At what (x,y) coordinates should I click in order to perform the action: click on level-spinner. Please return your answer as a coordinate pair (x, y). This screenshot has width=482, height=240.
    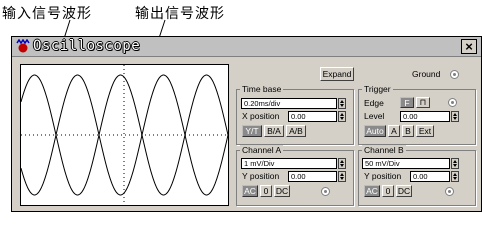
    Looking at the image, I should click on (455, 116).